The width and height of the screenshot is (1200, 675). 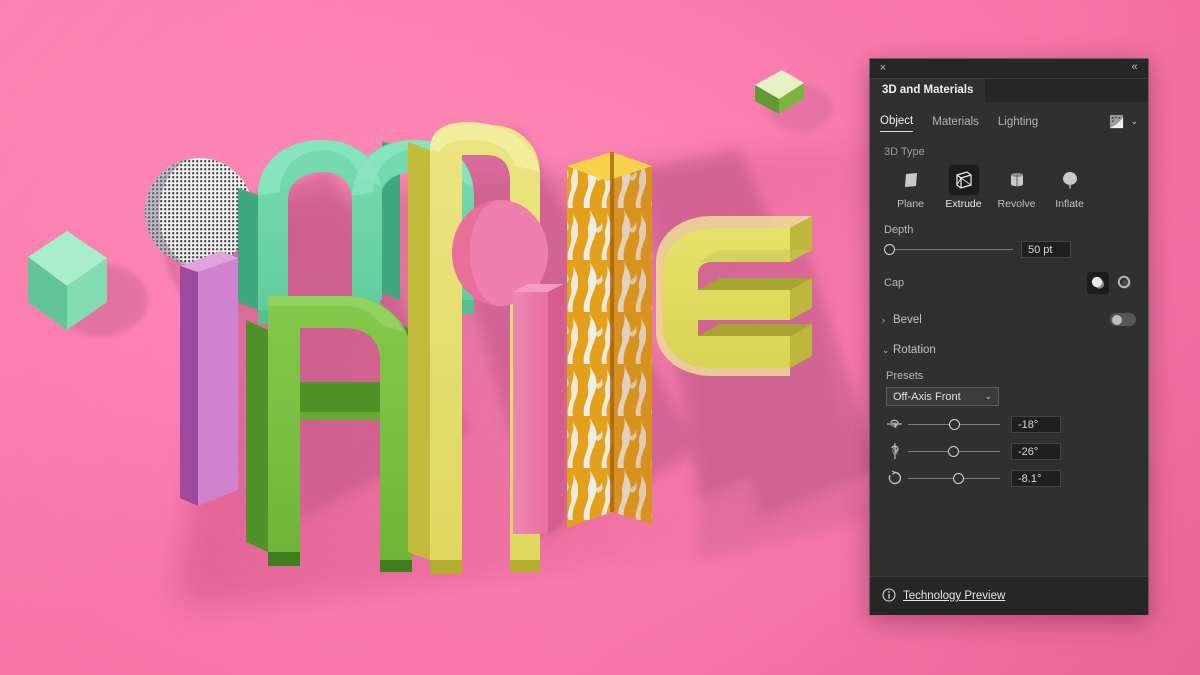 What do you see at coordinates (927, 396) in the screenshot?
I see `rotation-preset-value: Off-Axis Front` at bounding box center [927, 396].